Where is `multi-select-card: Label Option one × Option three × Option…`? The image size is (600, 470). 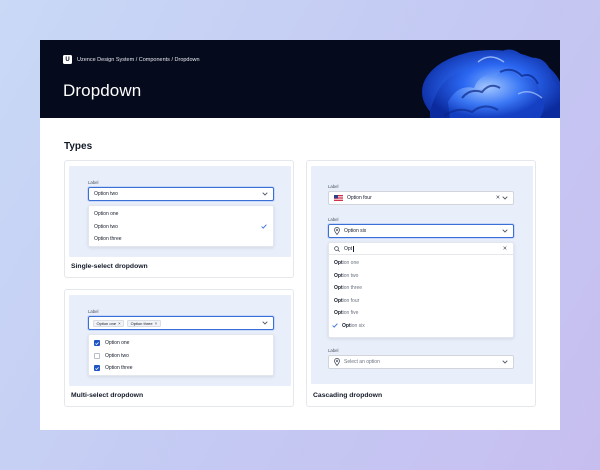
multi-select-card: Label Option one × Option three × Option… is located at coordinates (179, 348).